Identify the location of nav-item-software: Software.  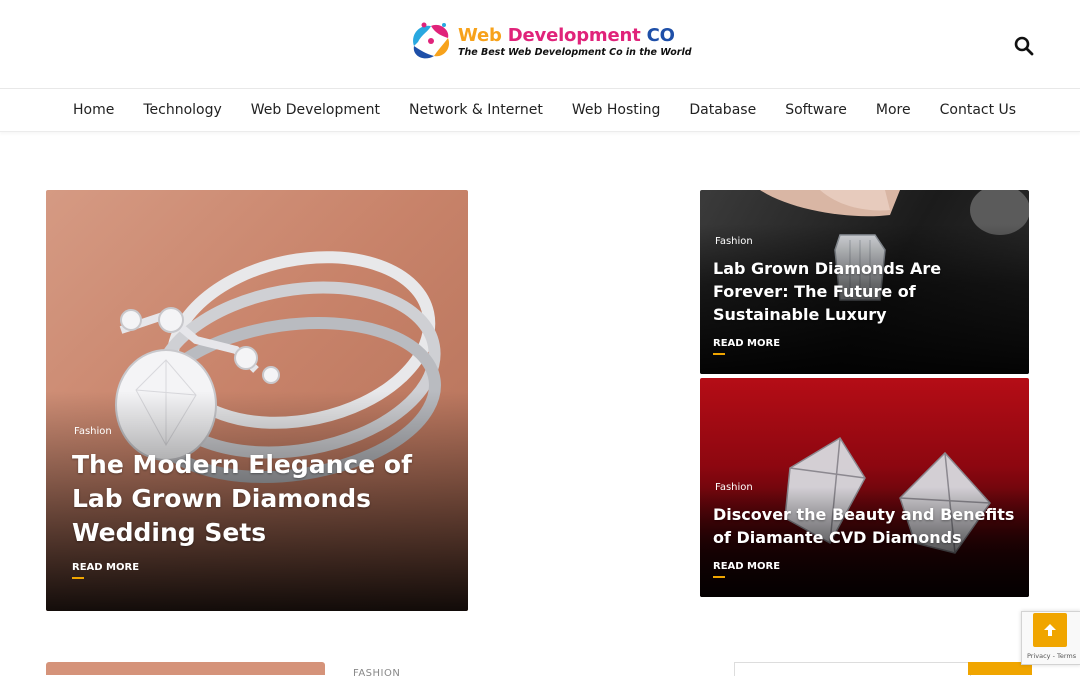
(816, 110).